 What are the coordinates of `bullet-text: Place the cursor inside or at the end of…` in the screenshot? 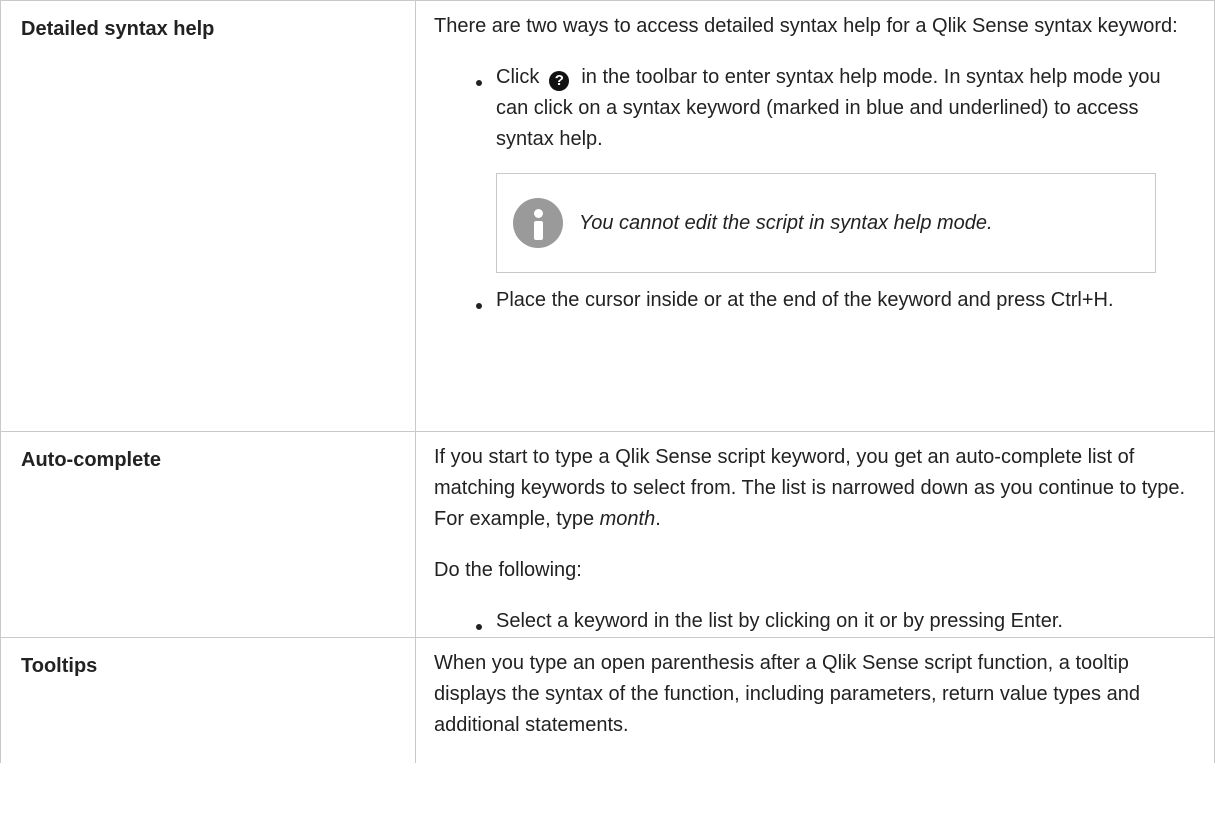 It's located at (805, 300).